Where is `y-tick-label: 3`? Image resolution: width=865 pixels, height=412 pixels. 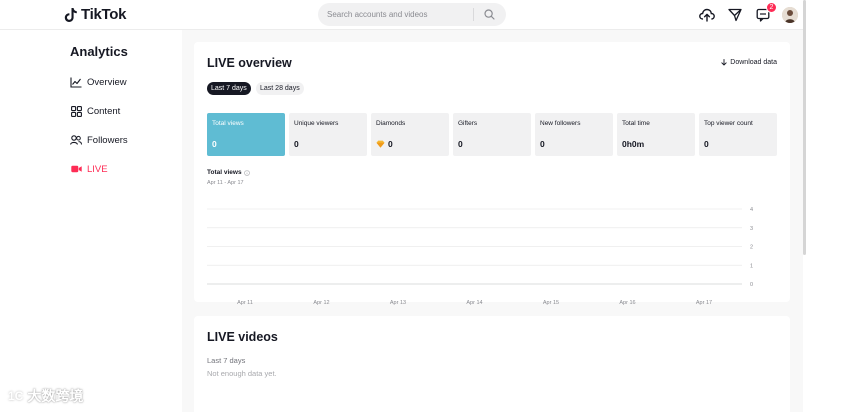 y-tick-label: 3 is located at coordinates (751, 229).